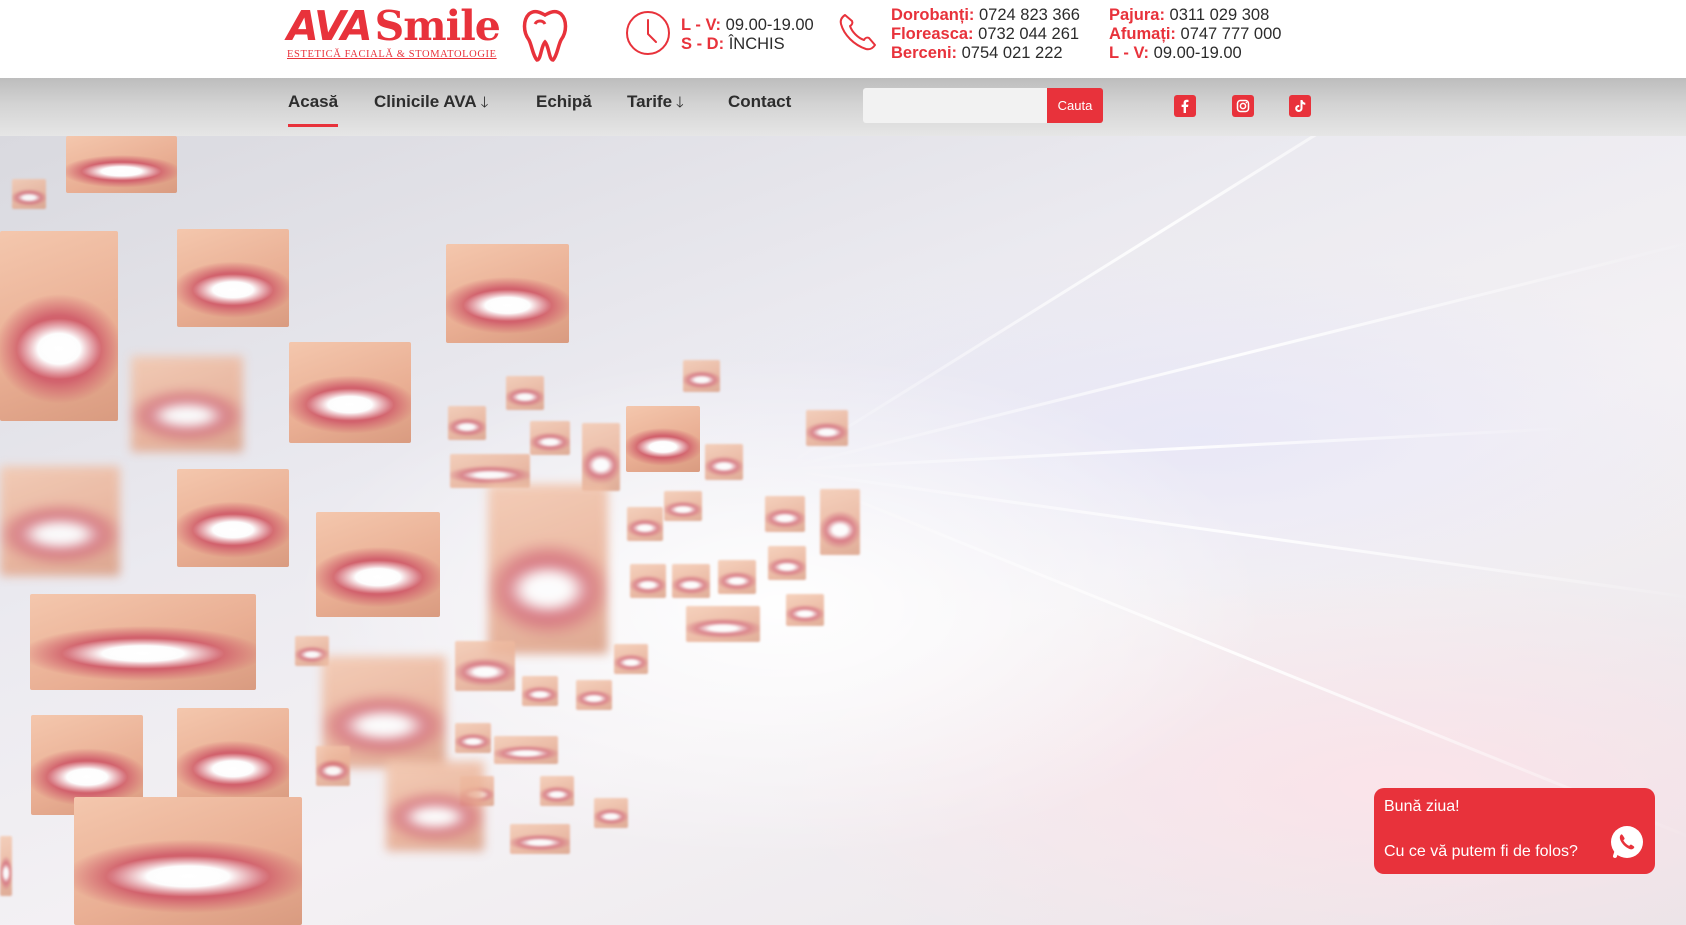  I want to click on arrow-down-icon: 🡓, so click(484, 102).